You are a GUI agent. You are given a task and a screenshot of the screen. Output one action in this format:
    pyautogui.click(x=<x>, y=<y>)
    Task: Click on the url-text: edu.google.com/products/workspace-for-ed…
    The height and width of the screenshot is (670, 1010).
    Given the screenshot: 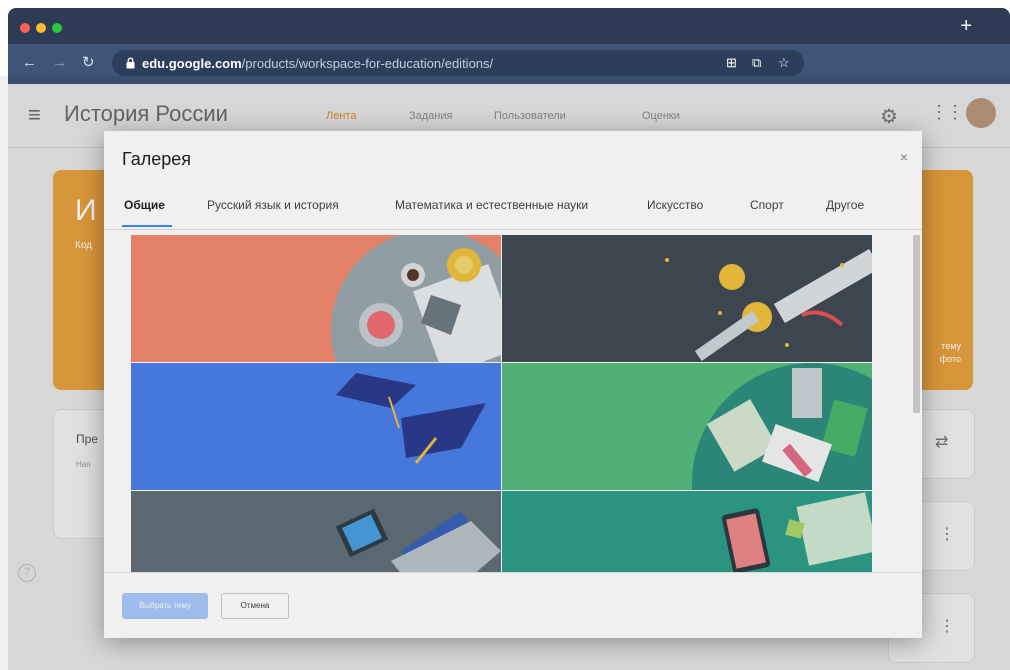 What is the action you would take?
    pyautogui.click(x=318, y=63)
    